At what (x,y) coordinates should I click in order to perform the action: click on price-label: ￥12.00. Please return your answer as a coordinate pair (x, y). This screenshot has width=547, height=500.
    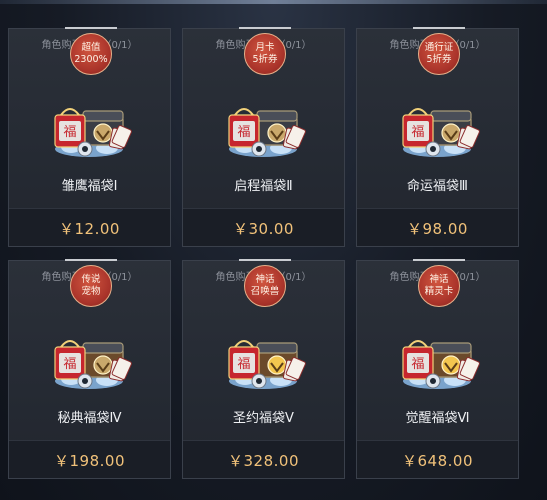
    Looking at the image, I should click on (89, 229).